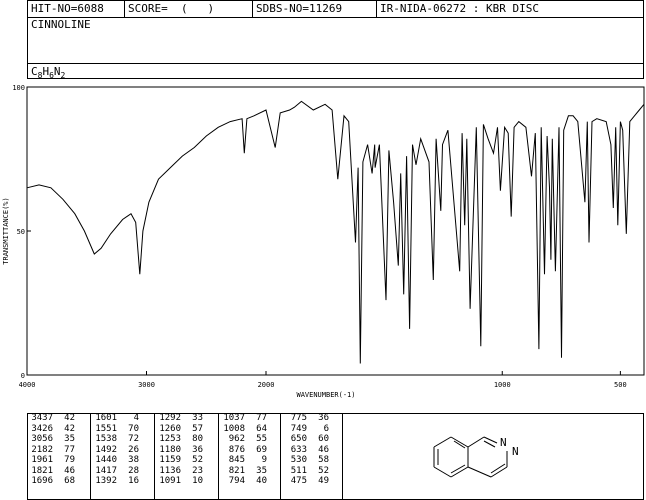 The image size is (646, 500). Describe the element at coordinates (620, 385) in the screenshot. I see `x-tick-label: 500` at that location.